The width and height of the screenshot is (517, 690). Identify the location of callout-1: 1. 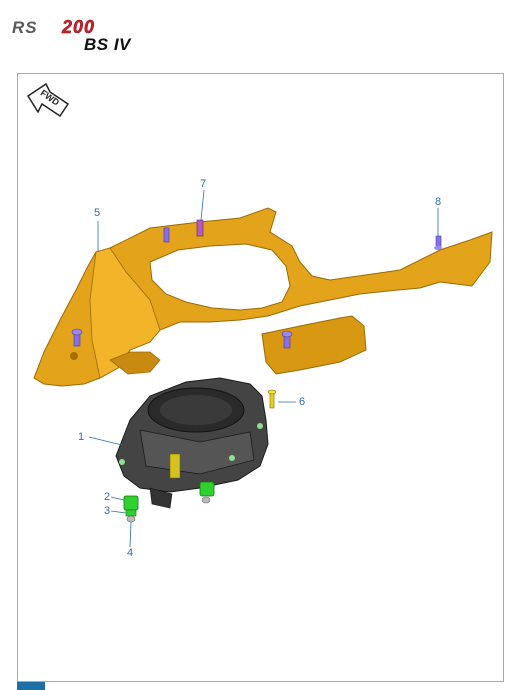
(81, 437).